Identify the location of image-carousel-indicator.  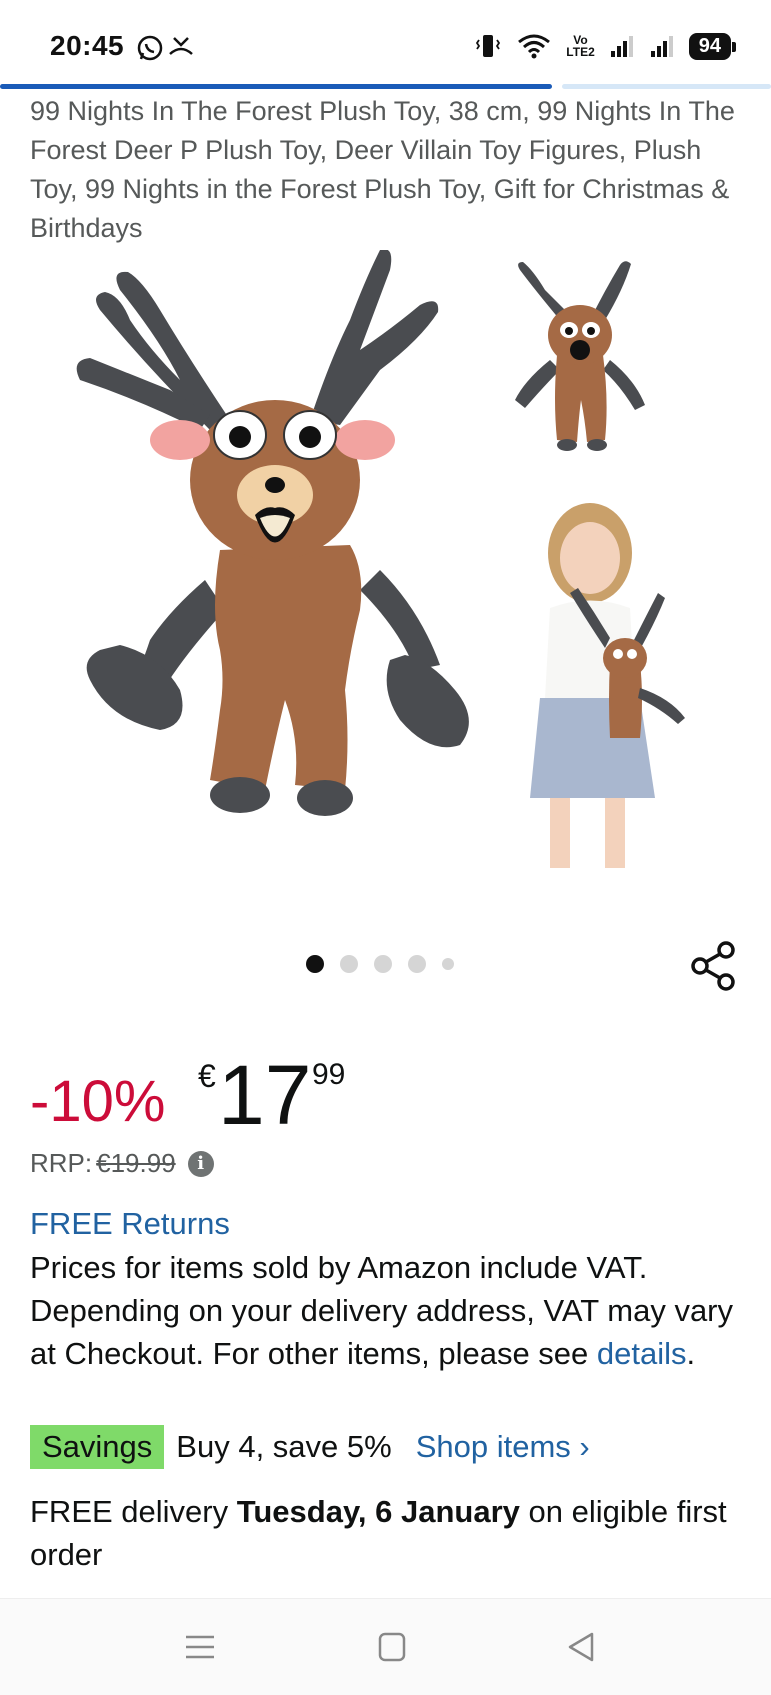
(380, 964).